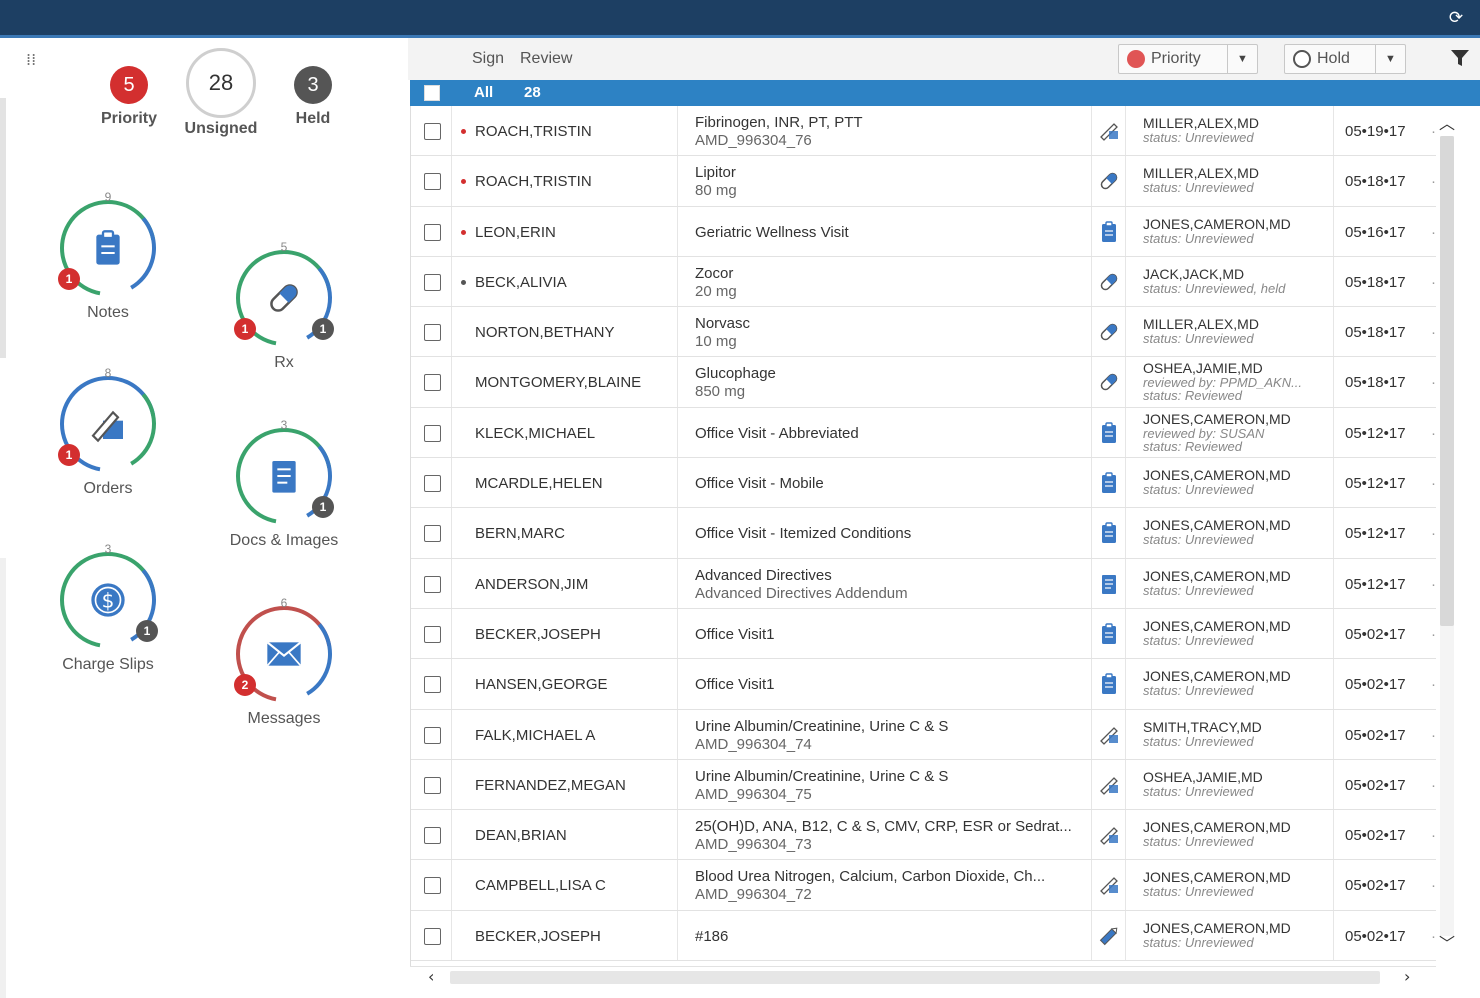 Image resolution: width=1480 pixels, height=998 pixels. I want to click on item-cell: Office Visit - Itemized Conditions, so click(890, 534).